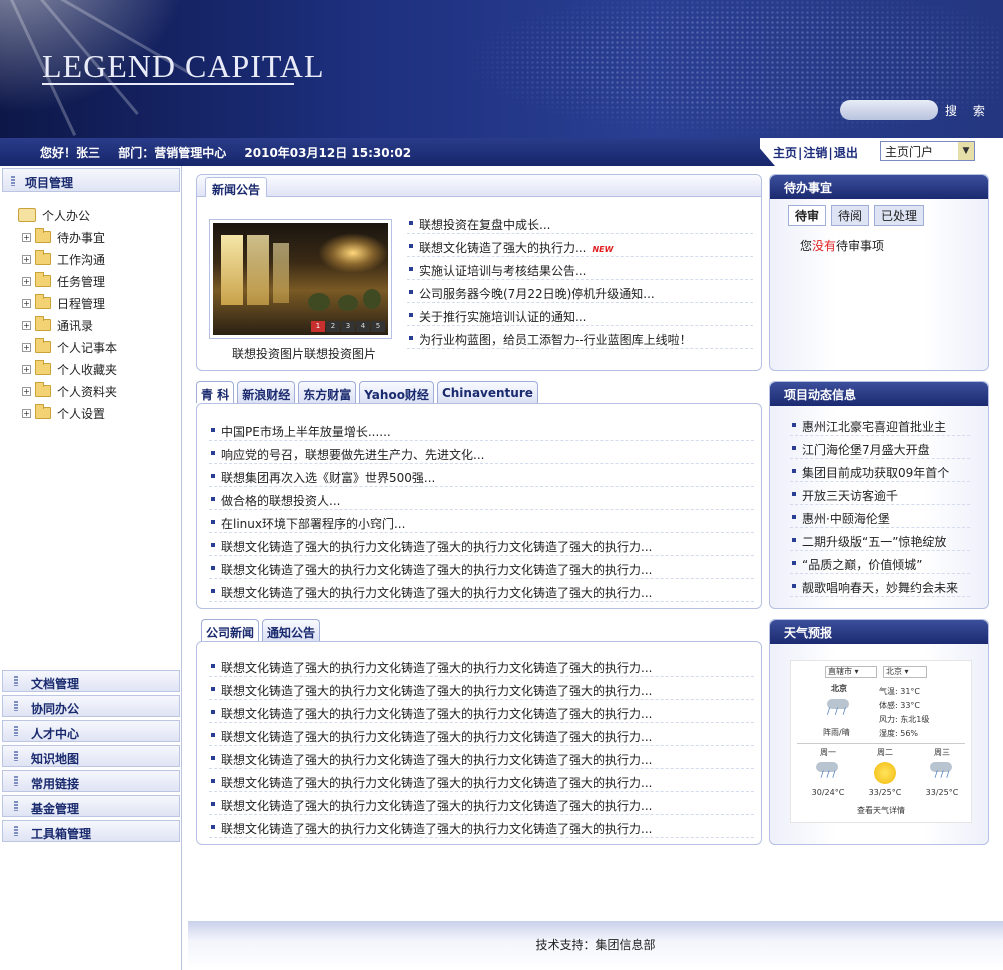  What do you see at coordinates (850, 215) in the screenshot?
I see `tab-to-read: 待阅` at bounding box center [850, 215].